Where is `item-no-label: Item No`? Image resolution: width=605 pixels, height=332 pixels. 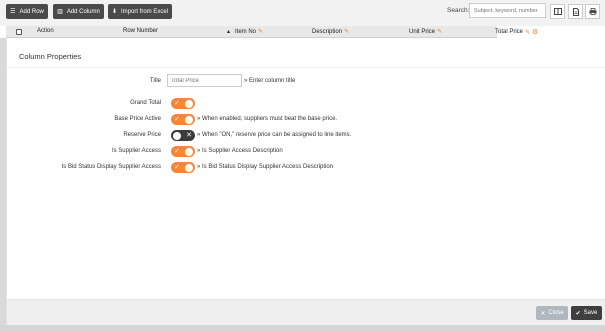
item-no-label: Item No is located at coordinates (246, 31).